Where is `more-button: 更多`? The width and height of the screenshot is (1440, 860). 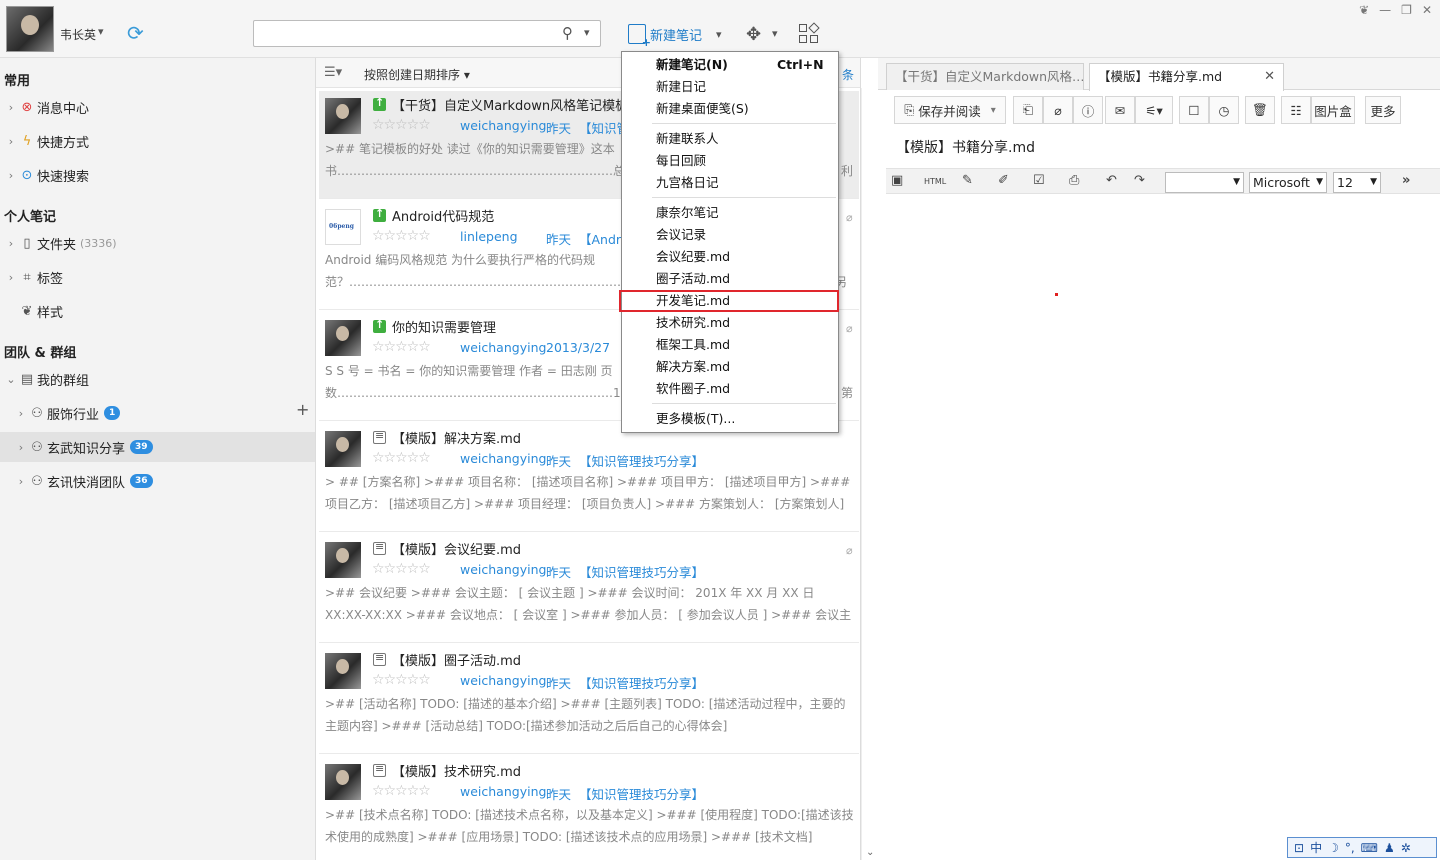
more-button: 更多 is located at coordinates (1383, 110).